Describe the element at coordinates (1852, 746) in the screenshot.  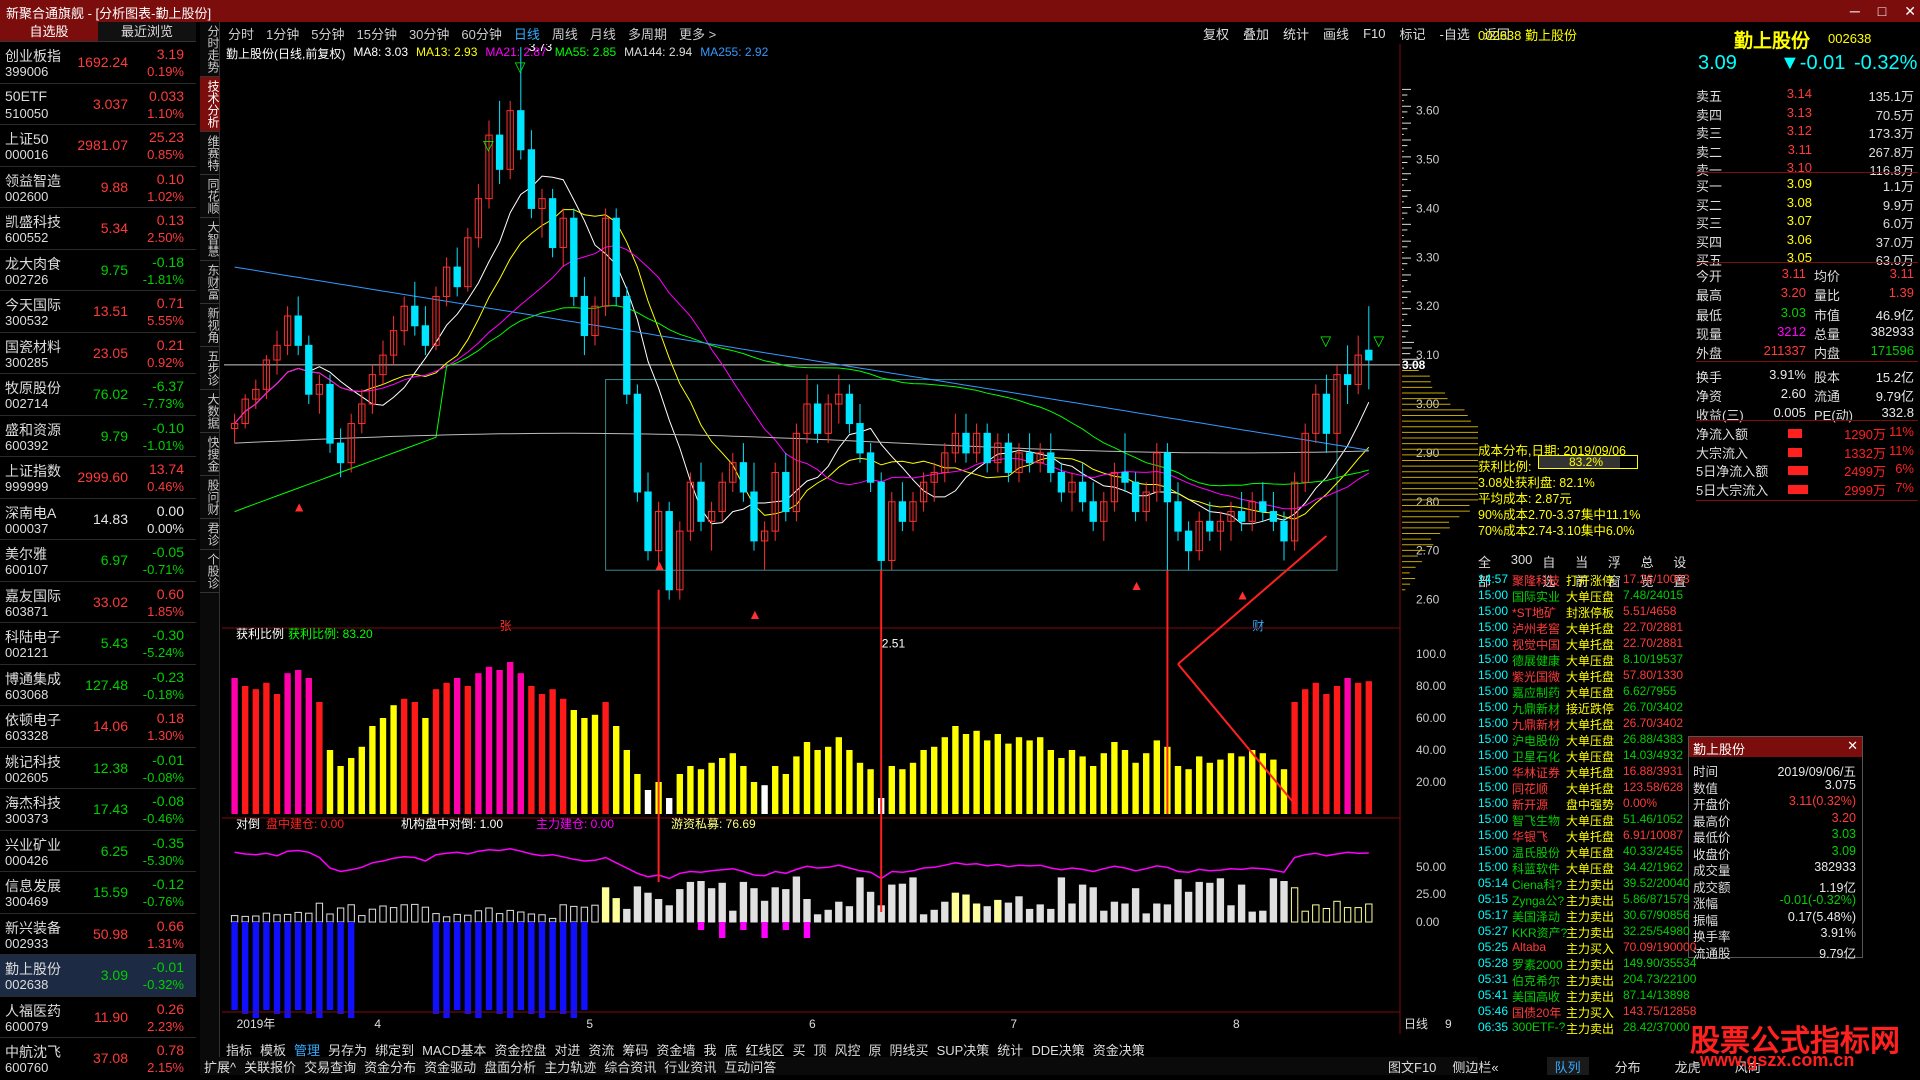
I see `popup-close-icon: ✕` at that location.